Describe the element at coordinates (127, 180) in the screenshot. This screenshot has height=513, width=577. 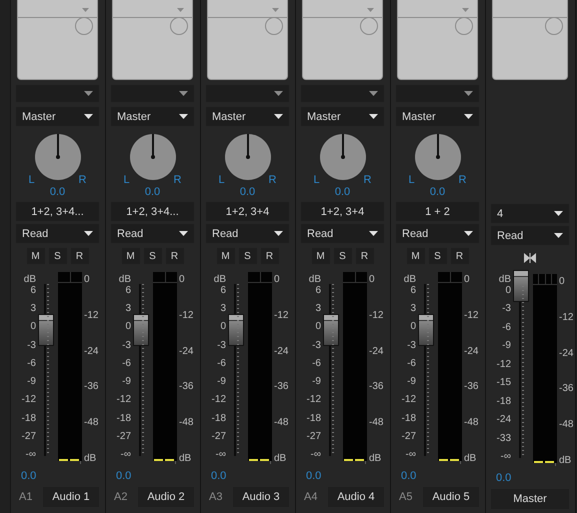
I see `pan-left-label: L` at that location.